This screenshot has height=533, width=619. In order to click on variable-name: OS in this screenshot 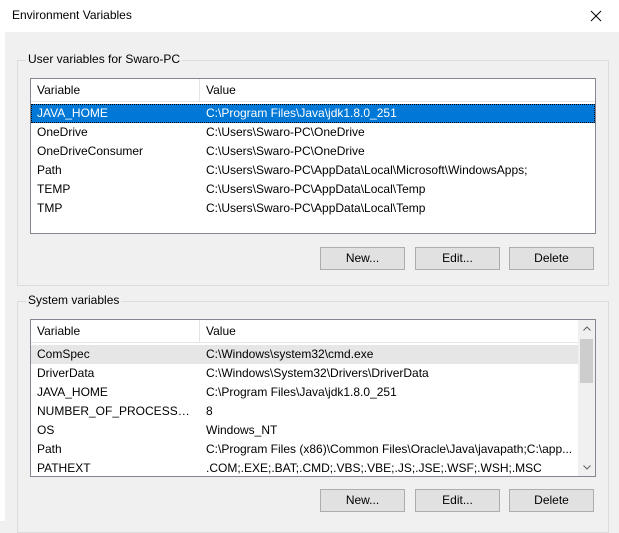, I will do `click(46, 430)`.